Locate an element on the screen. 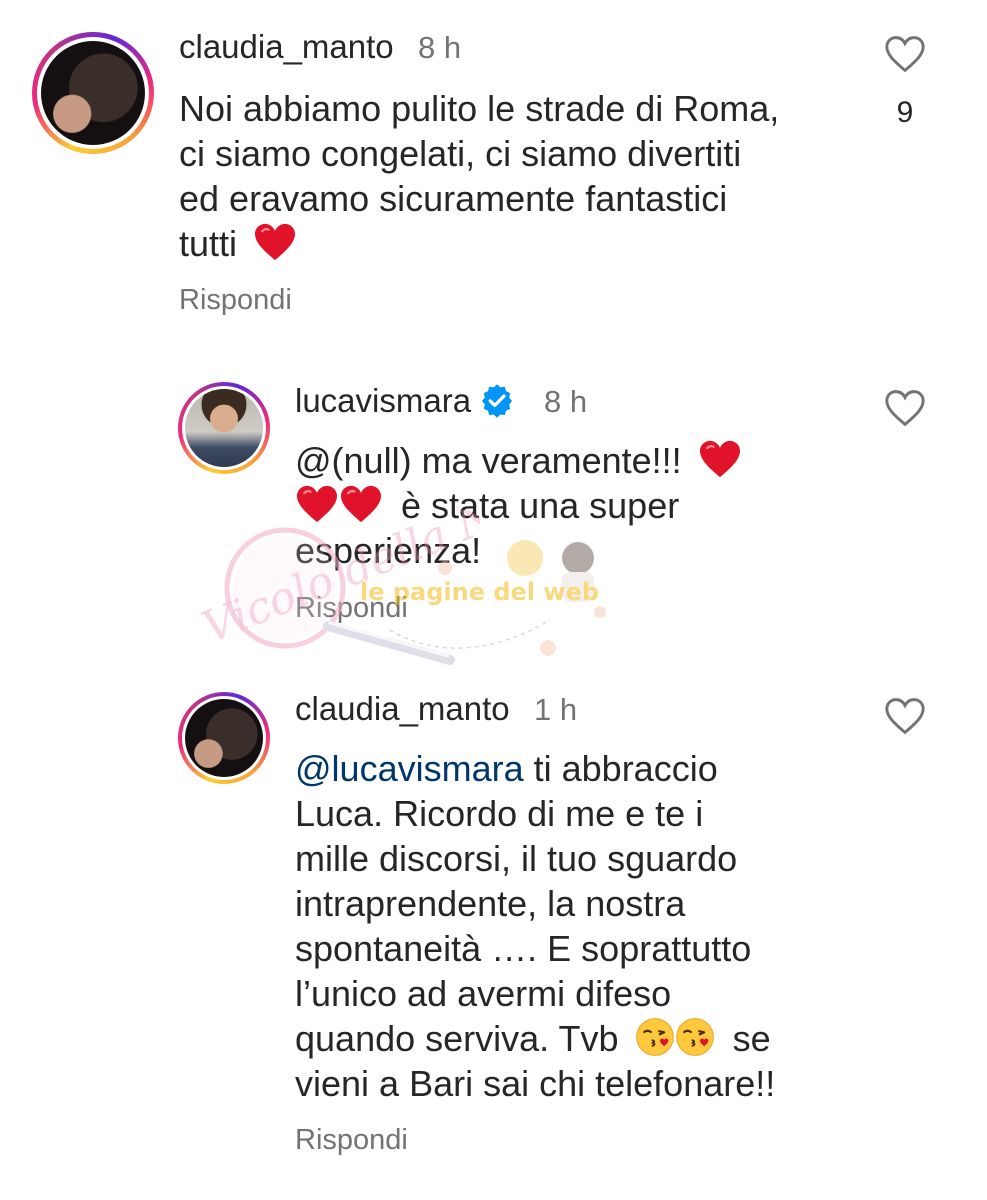 This screenshot has width=987, height=1200. comment-time: 1 h is located at coordinates (556, 709).